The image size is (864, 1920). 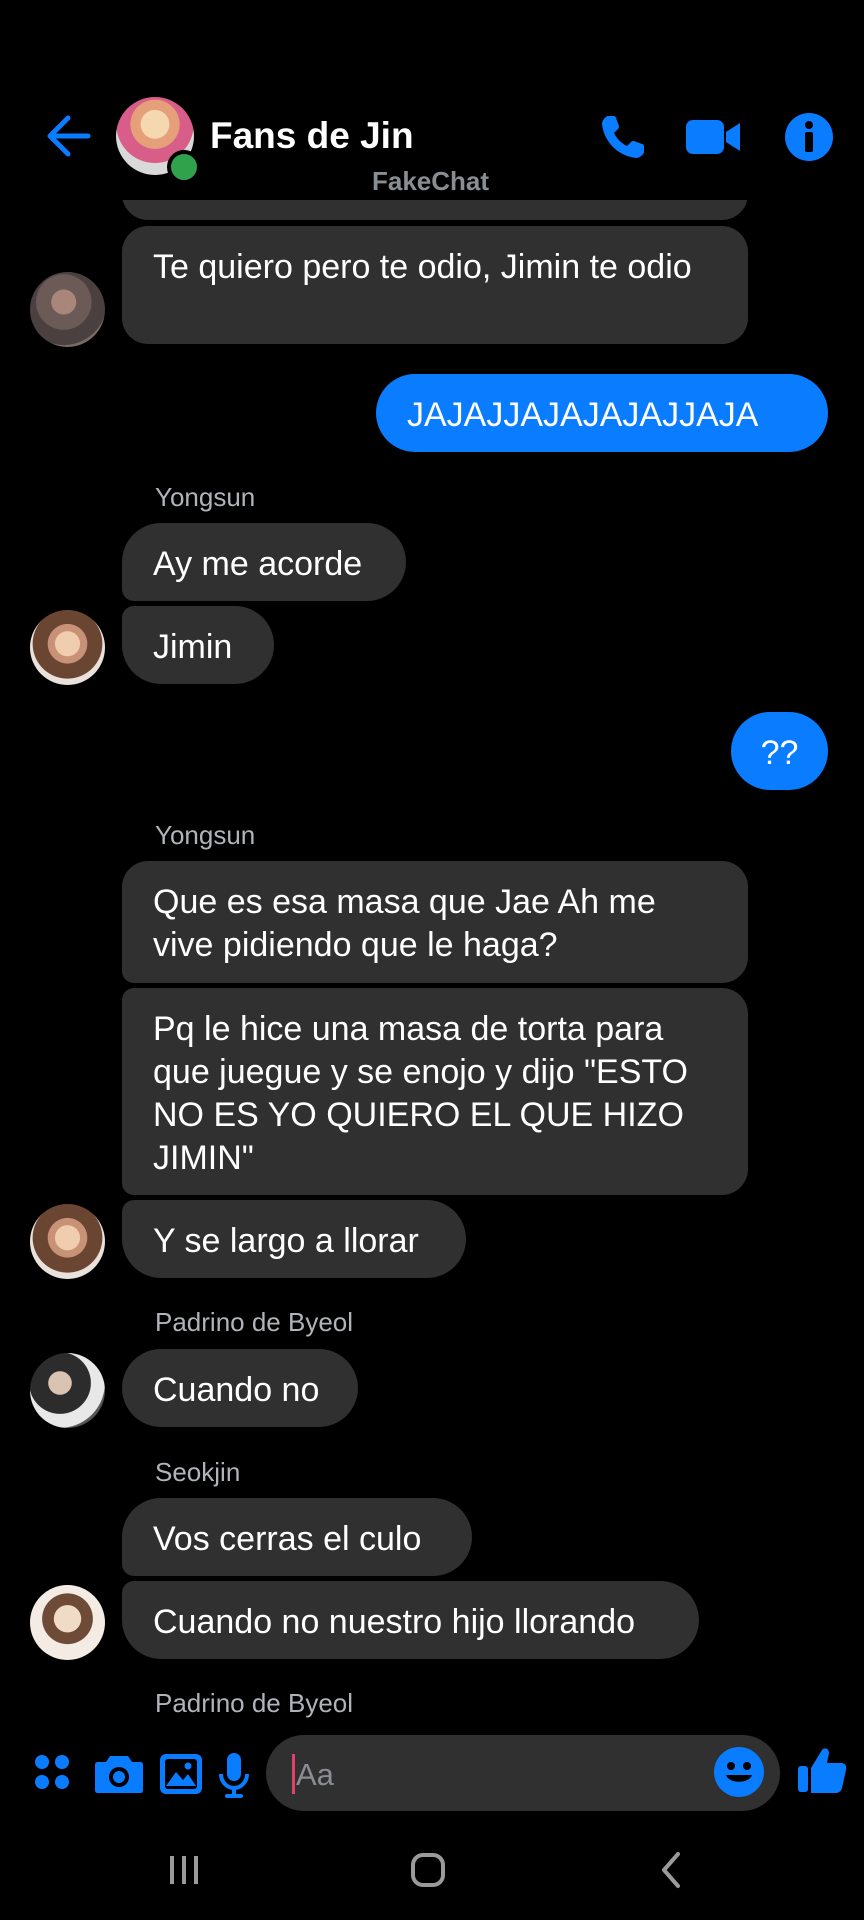 I want to click on message-text: Ay me acorde, so click(x=258, y=564).